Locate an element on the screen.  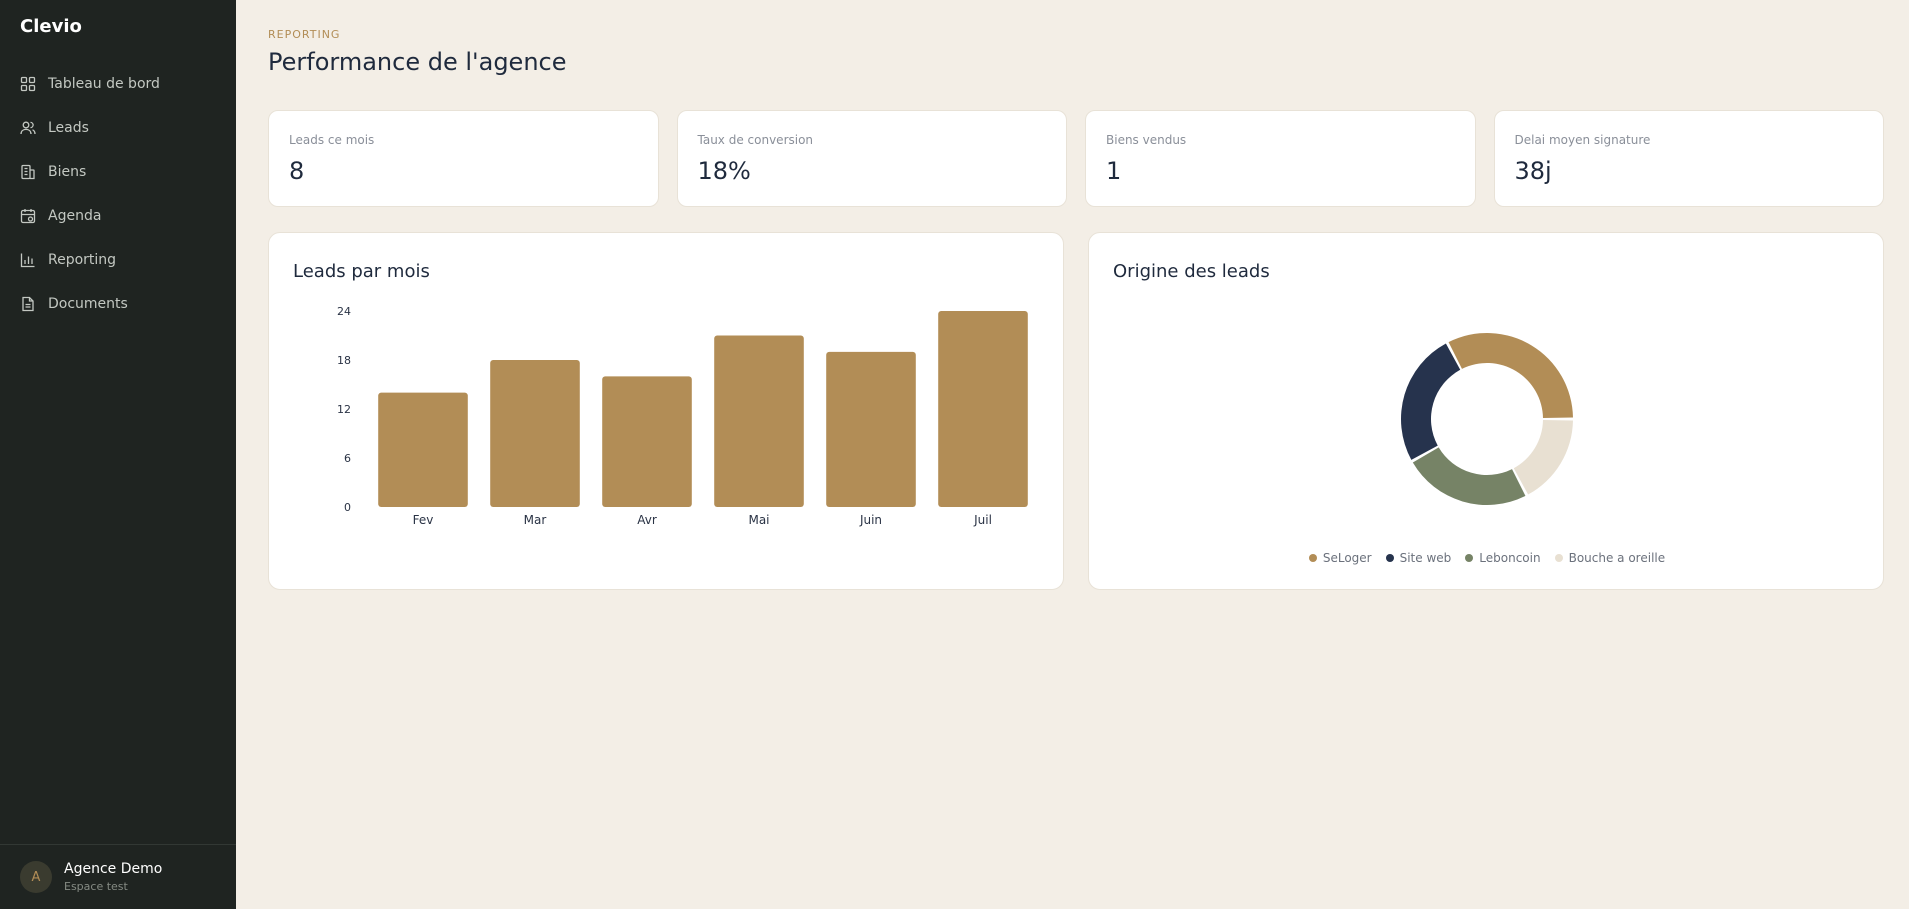
bar-mar is located at coordinates (535, 433).